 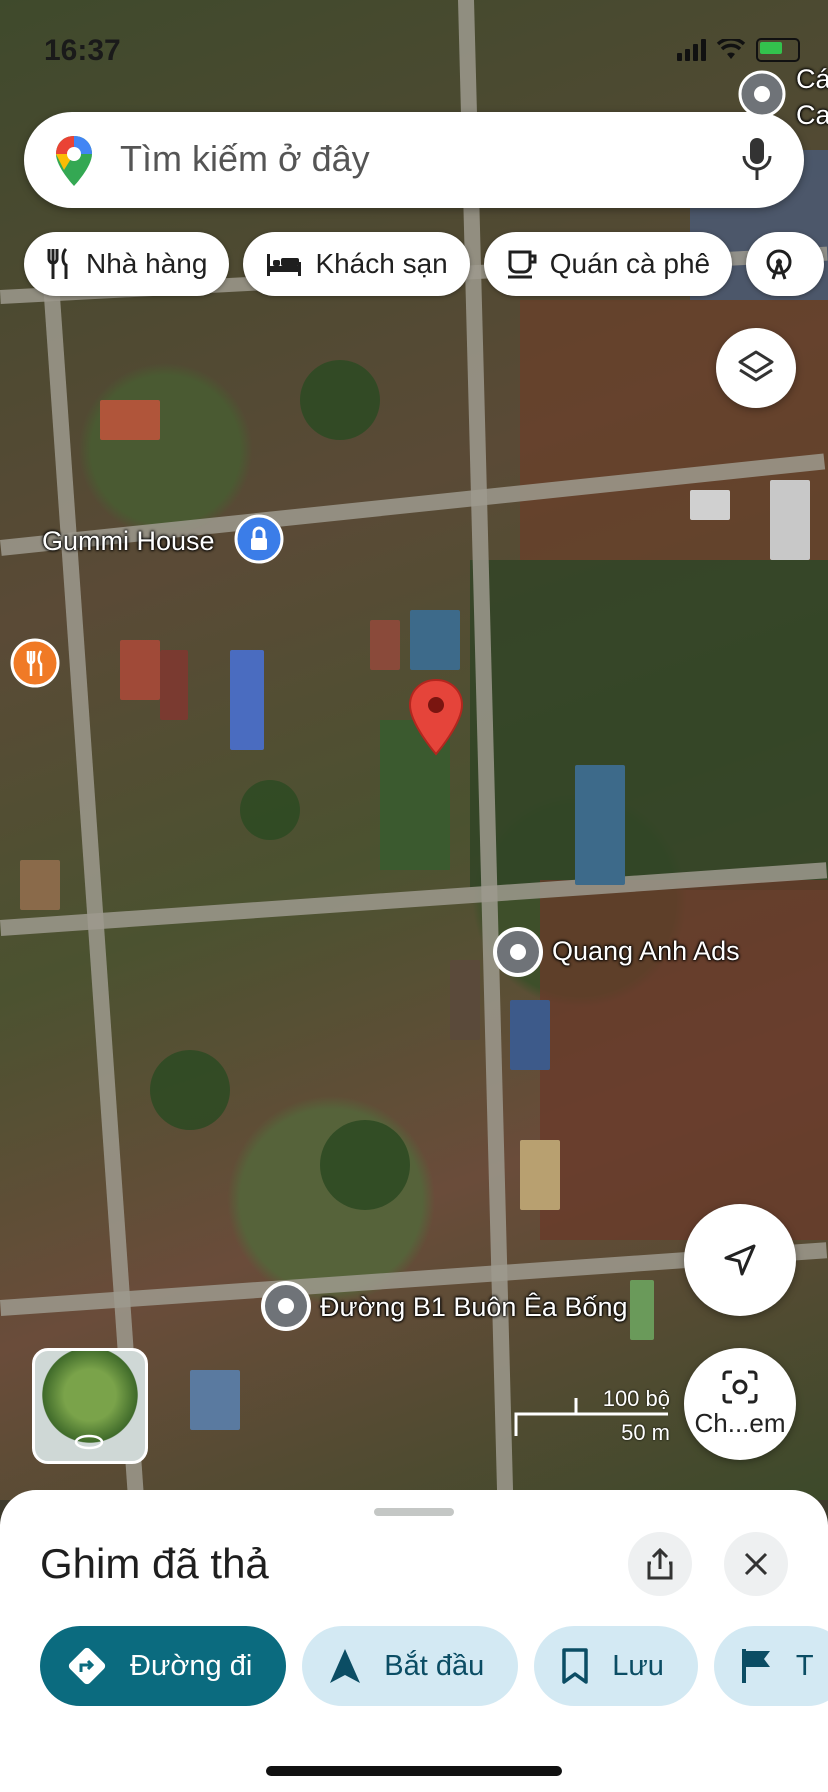 What do you see at coordinates (804, 1665) in the screenshot?
I see `label-label: T` at bounding box center [804, 1665].